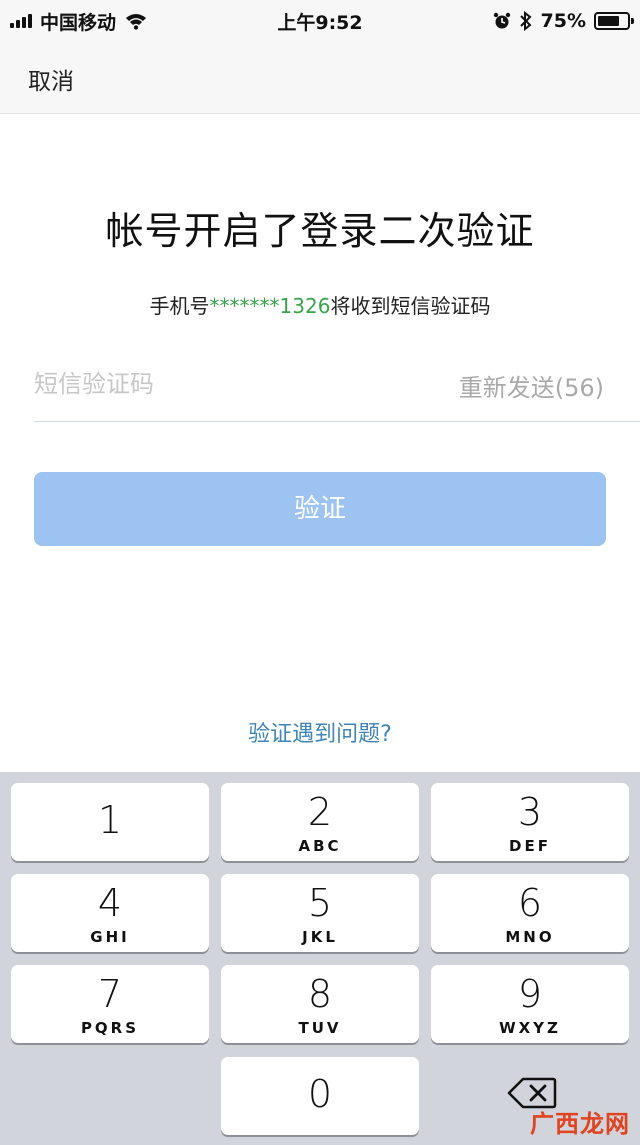  I want to click on status-right: 75%, so click(563, 21).